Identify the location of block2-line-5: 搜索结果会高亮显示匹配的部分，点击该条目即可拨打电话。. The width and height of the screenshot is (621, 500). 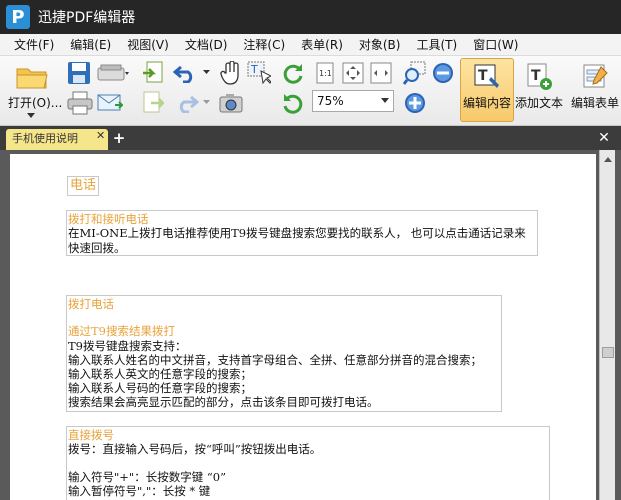
(223, 402).